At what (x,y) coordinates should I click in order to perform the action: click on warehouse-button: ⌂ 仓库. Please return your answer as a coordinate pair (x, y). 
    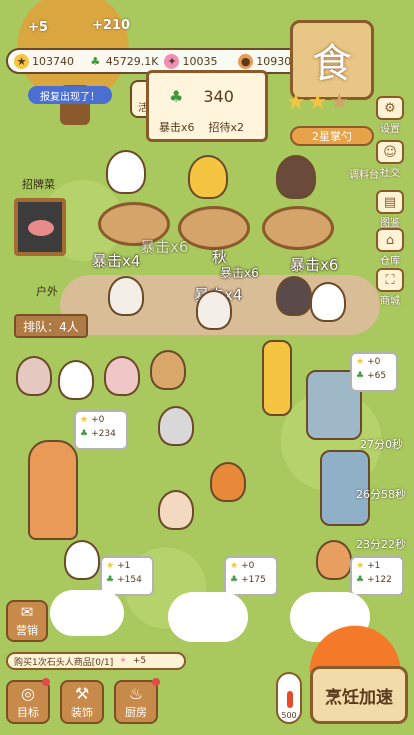
    Looking at the image, I should click on (390, 247).